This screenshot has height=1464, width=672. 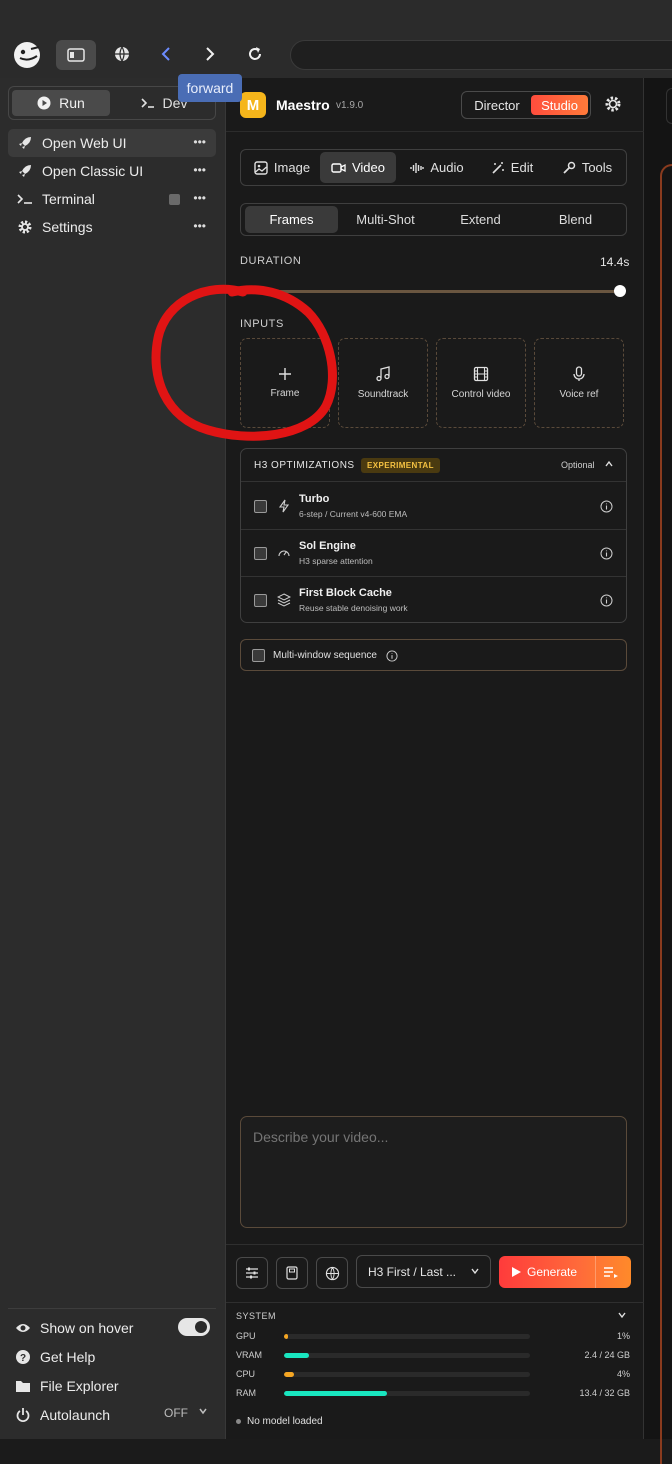 What do you see at coordinates (279, 1421) in the screenshot?
I see `model-status: No model loaded` at bounding box center [279, 1421].